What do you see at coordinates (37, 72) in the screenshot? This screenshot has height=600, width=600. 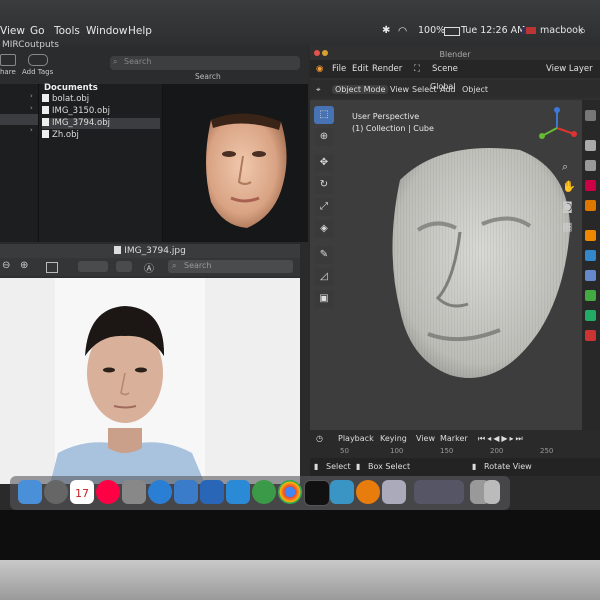 I see `add-tags-label: Add Tags` at bounding box center [37, 72].